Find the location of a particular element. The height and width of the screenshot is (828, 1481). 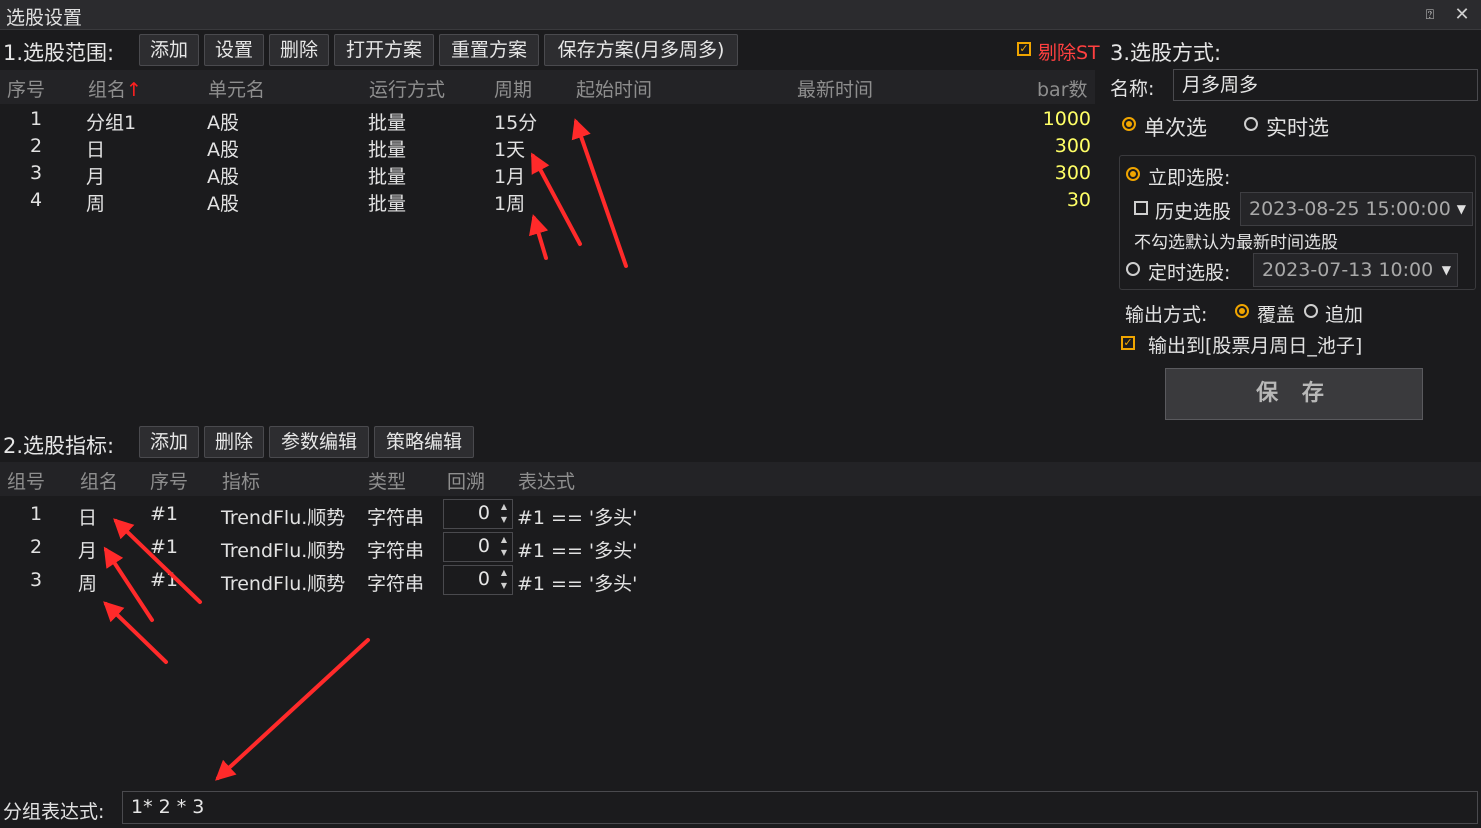

cell-group-no: 2 is located at coordinates (36, 547).